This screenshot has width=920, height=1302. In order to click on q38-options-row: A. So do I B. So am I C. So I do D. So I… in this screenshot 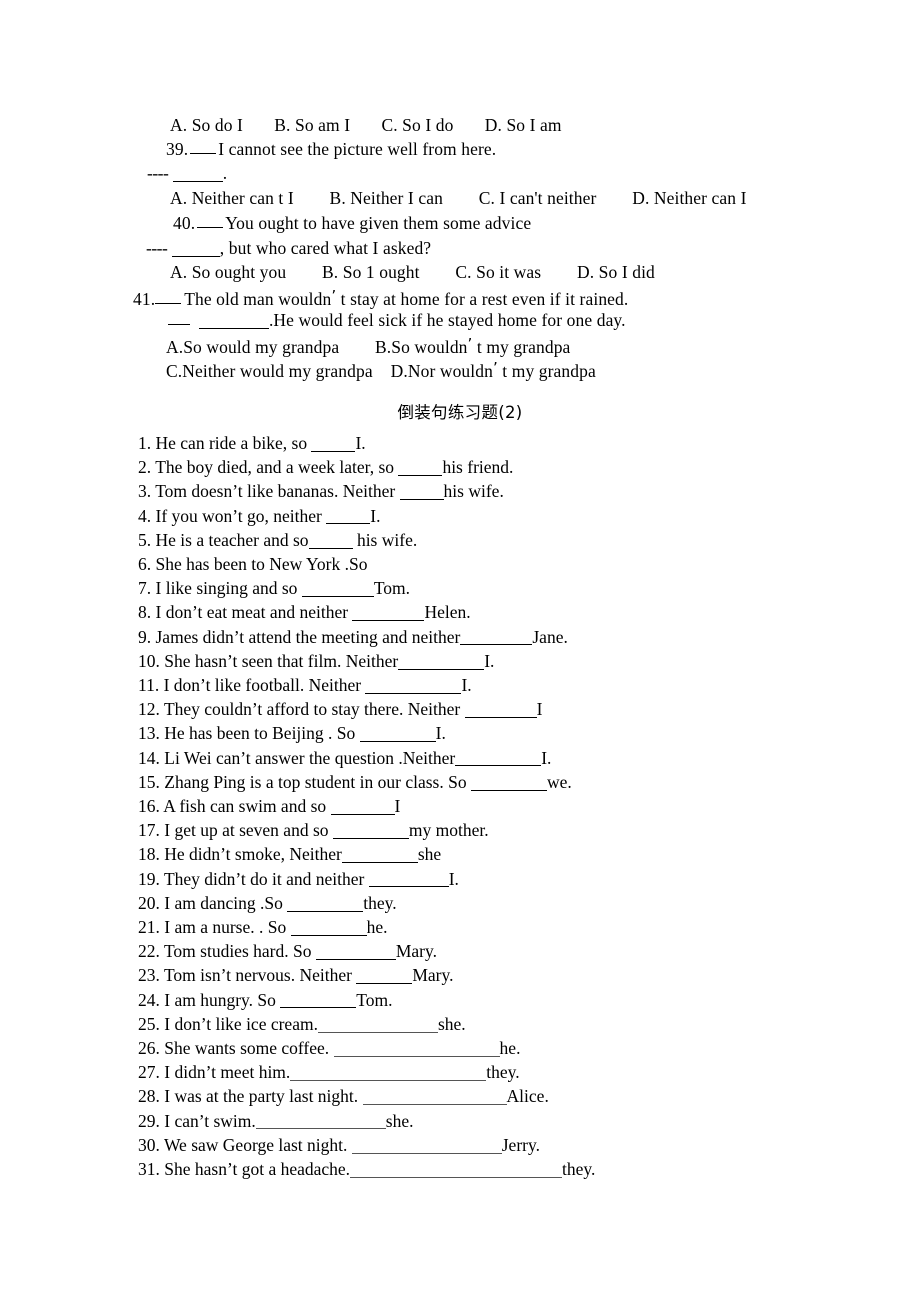, I will do `click(366, 125)`.